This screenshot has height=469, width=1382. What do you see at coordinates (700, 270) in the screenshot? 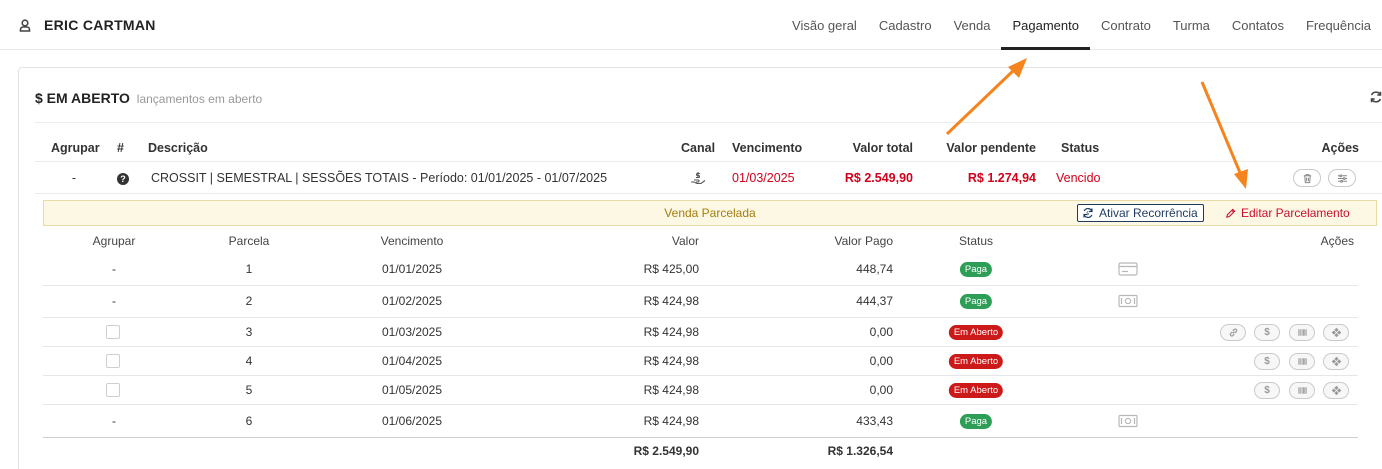
I see `table-row: - 1 01/01/2025 R$ 425,00 448,74 Paga` at bounding box center [700, 270].